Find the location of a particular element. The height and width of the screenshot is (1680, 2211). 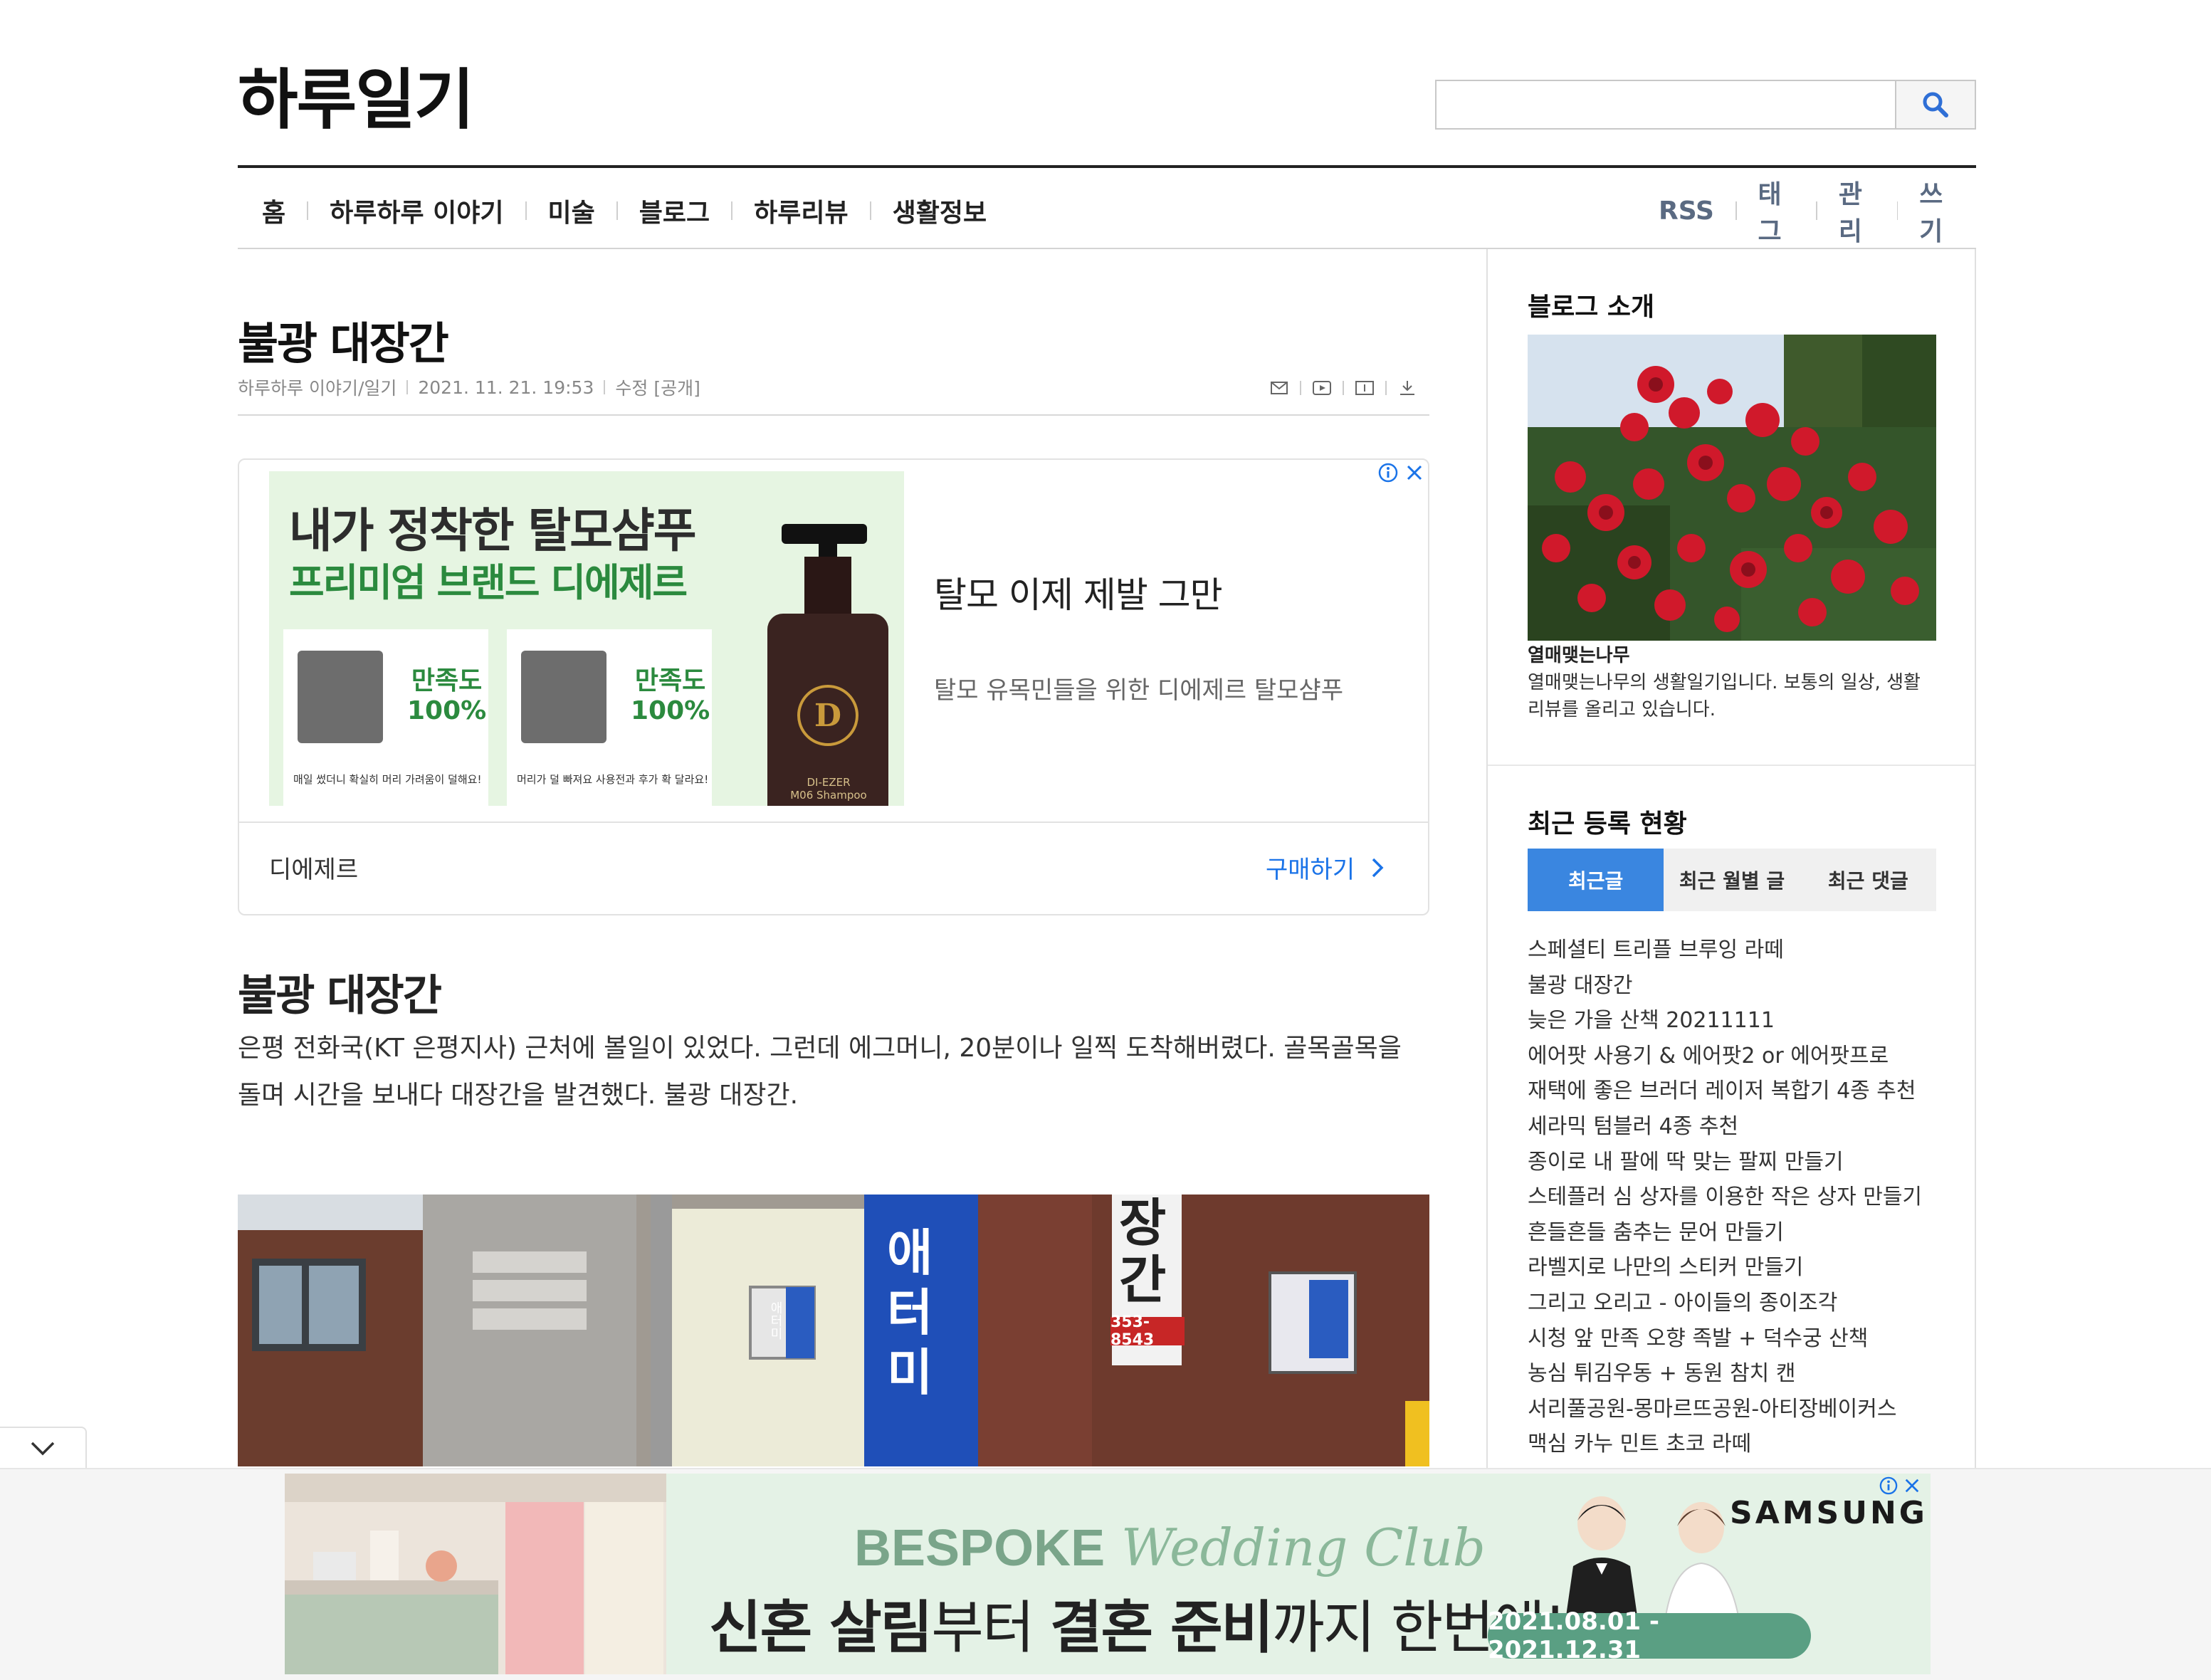

banner-headline-part: 결혼 준비 is located at coordinates (1161, 1628).